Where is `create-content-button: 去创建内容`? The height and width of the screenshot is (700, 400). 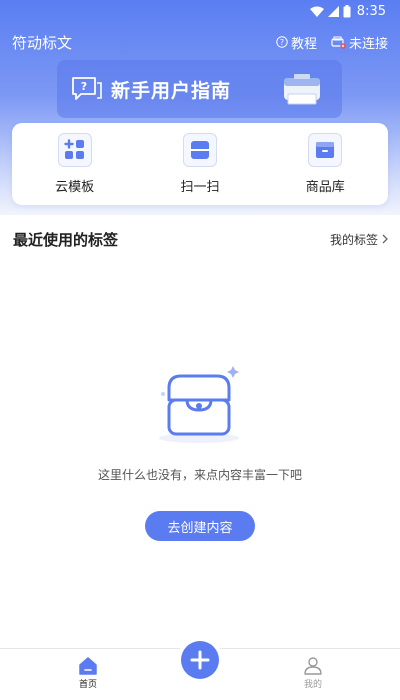
create-content-button: 去创建内容 is located at coordinates (200, 526).